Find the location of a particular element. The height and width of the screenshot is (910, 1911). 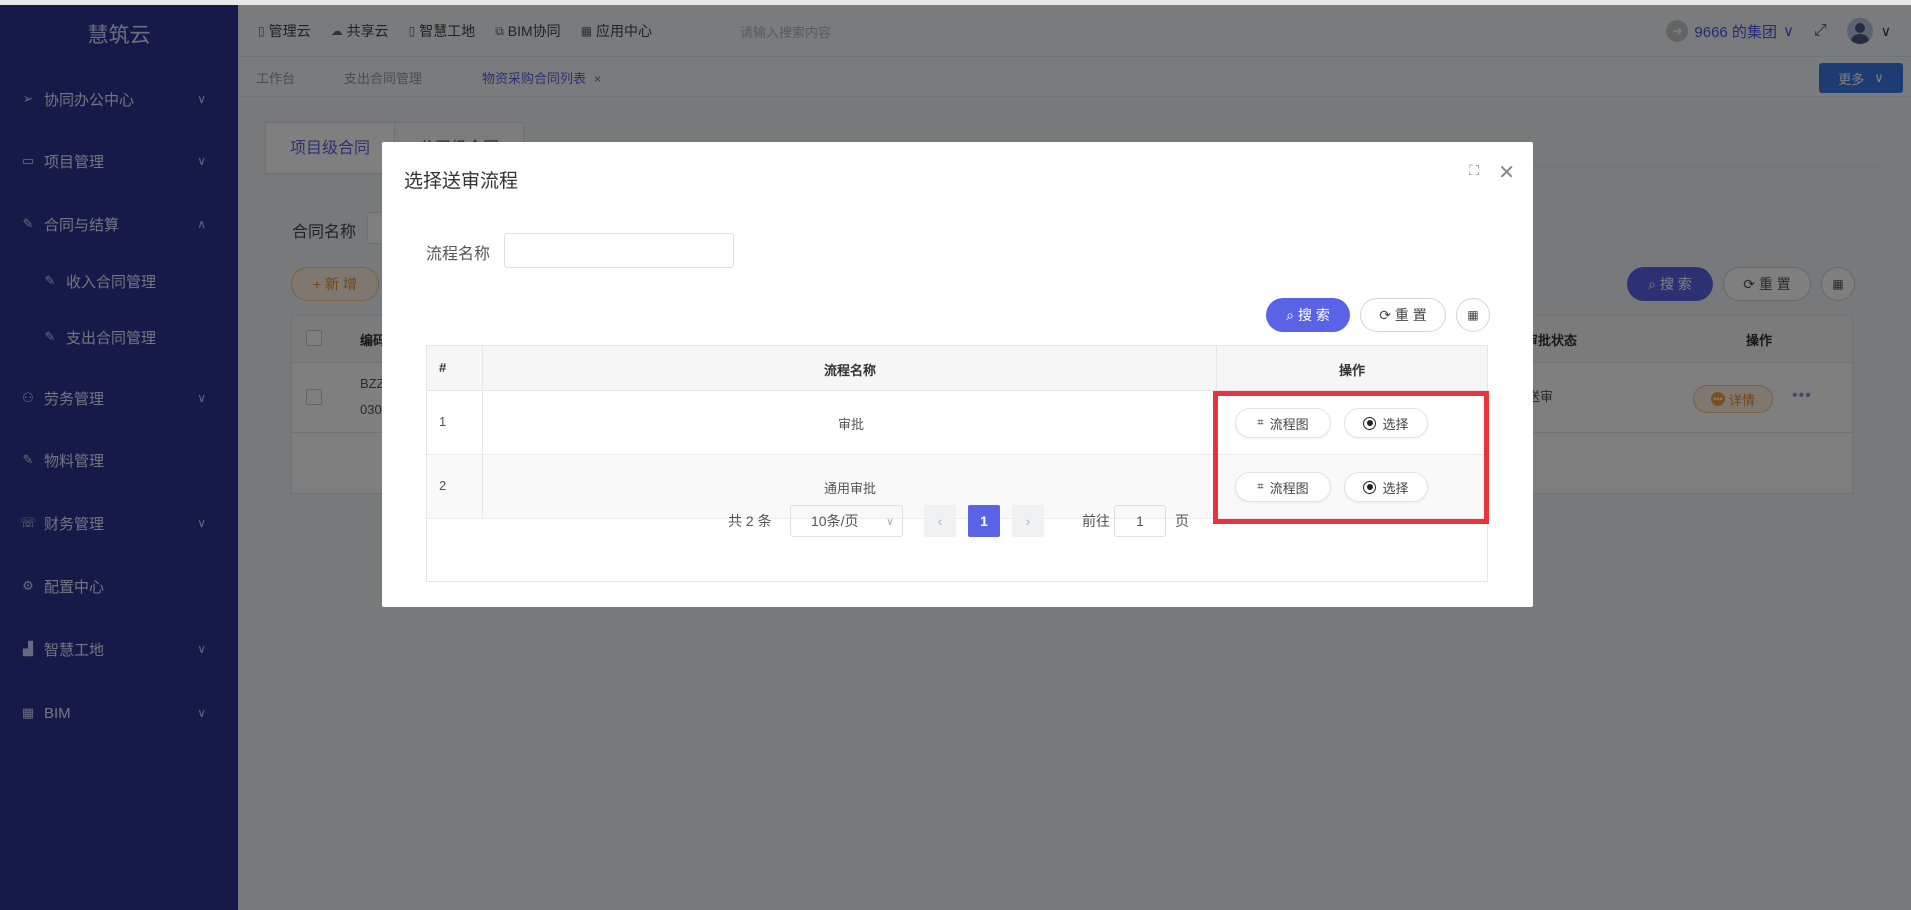

chevron-right-icon: › is located at coordinates (1028, 521).